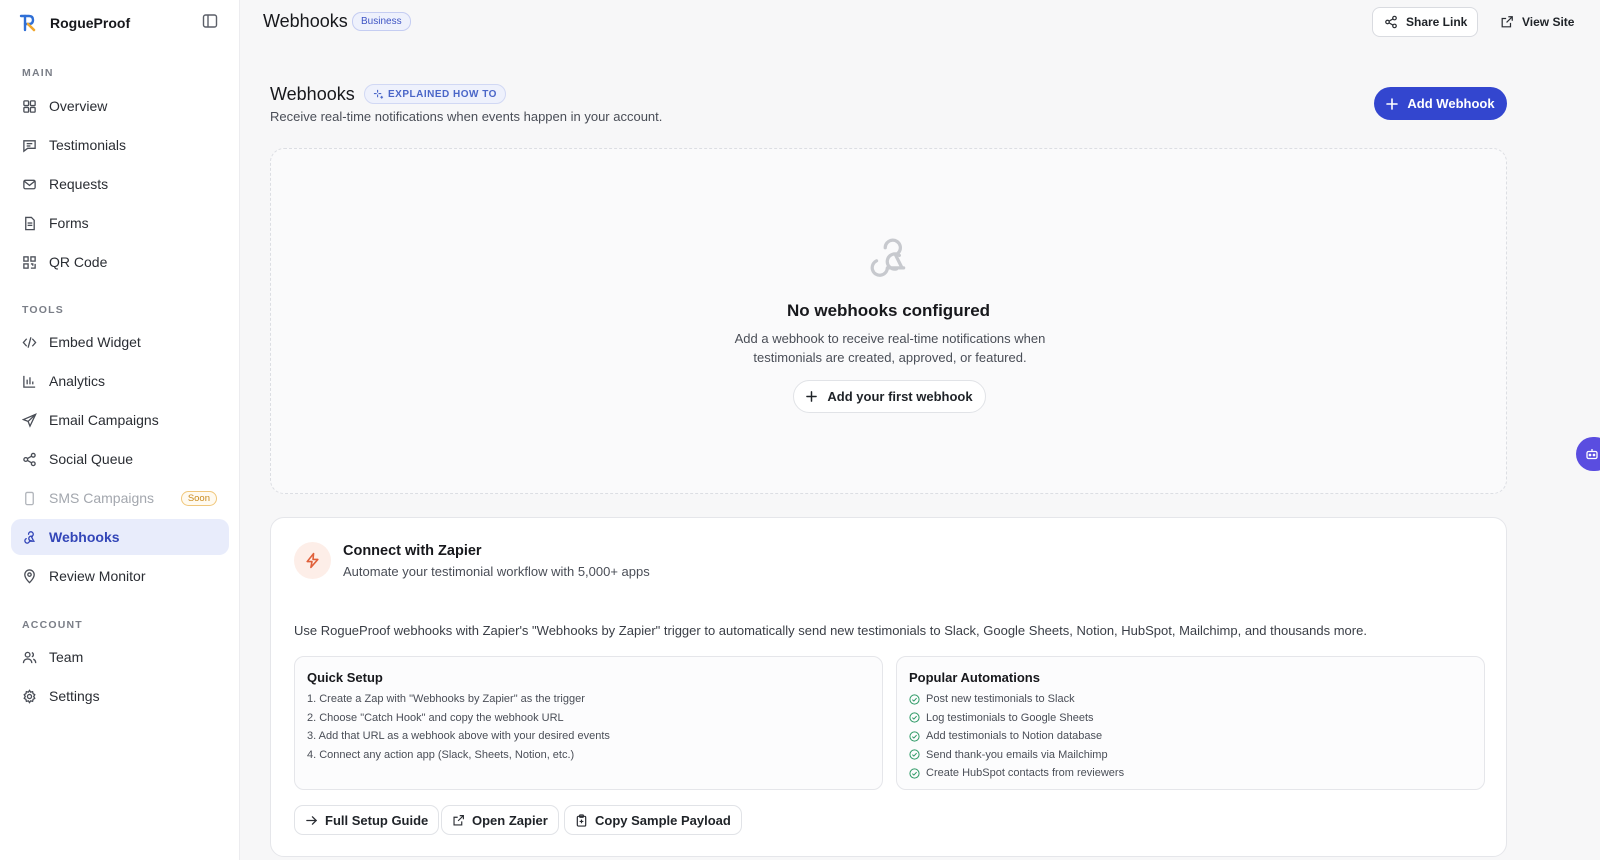 This screenshot has height=860, width=1600. I want to click on explained-how-to-label: EXPLAINED HOW TO, so click(442, 94).